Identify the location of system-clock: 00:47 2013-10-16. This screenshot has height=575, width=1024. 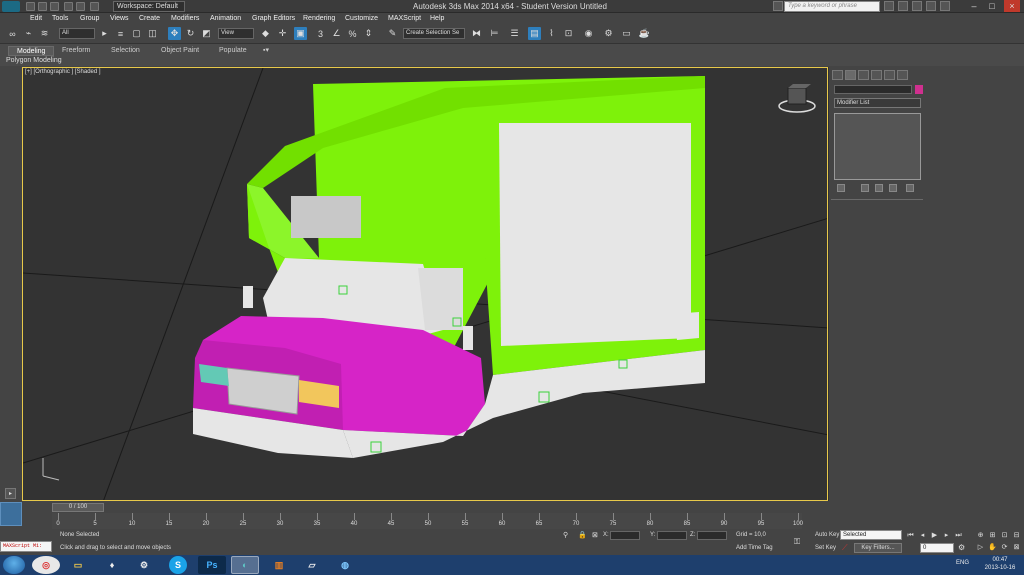
(1000, 564).